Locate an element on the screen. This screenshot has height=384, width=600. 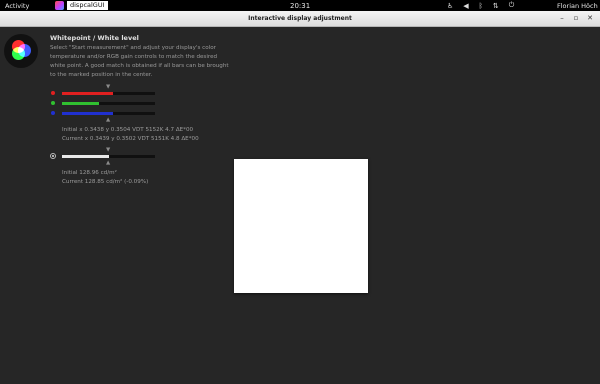
luminance-bar is located at coordinates (108, 156).